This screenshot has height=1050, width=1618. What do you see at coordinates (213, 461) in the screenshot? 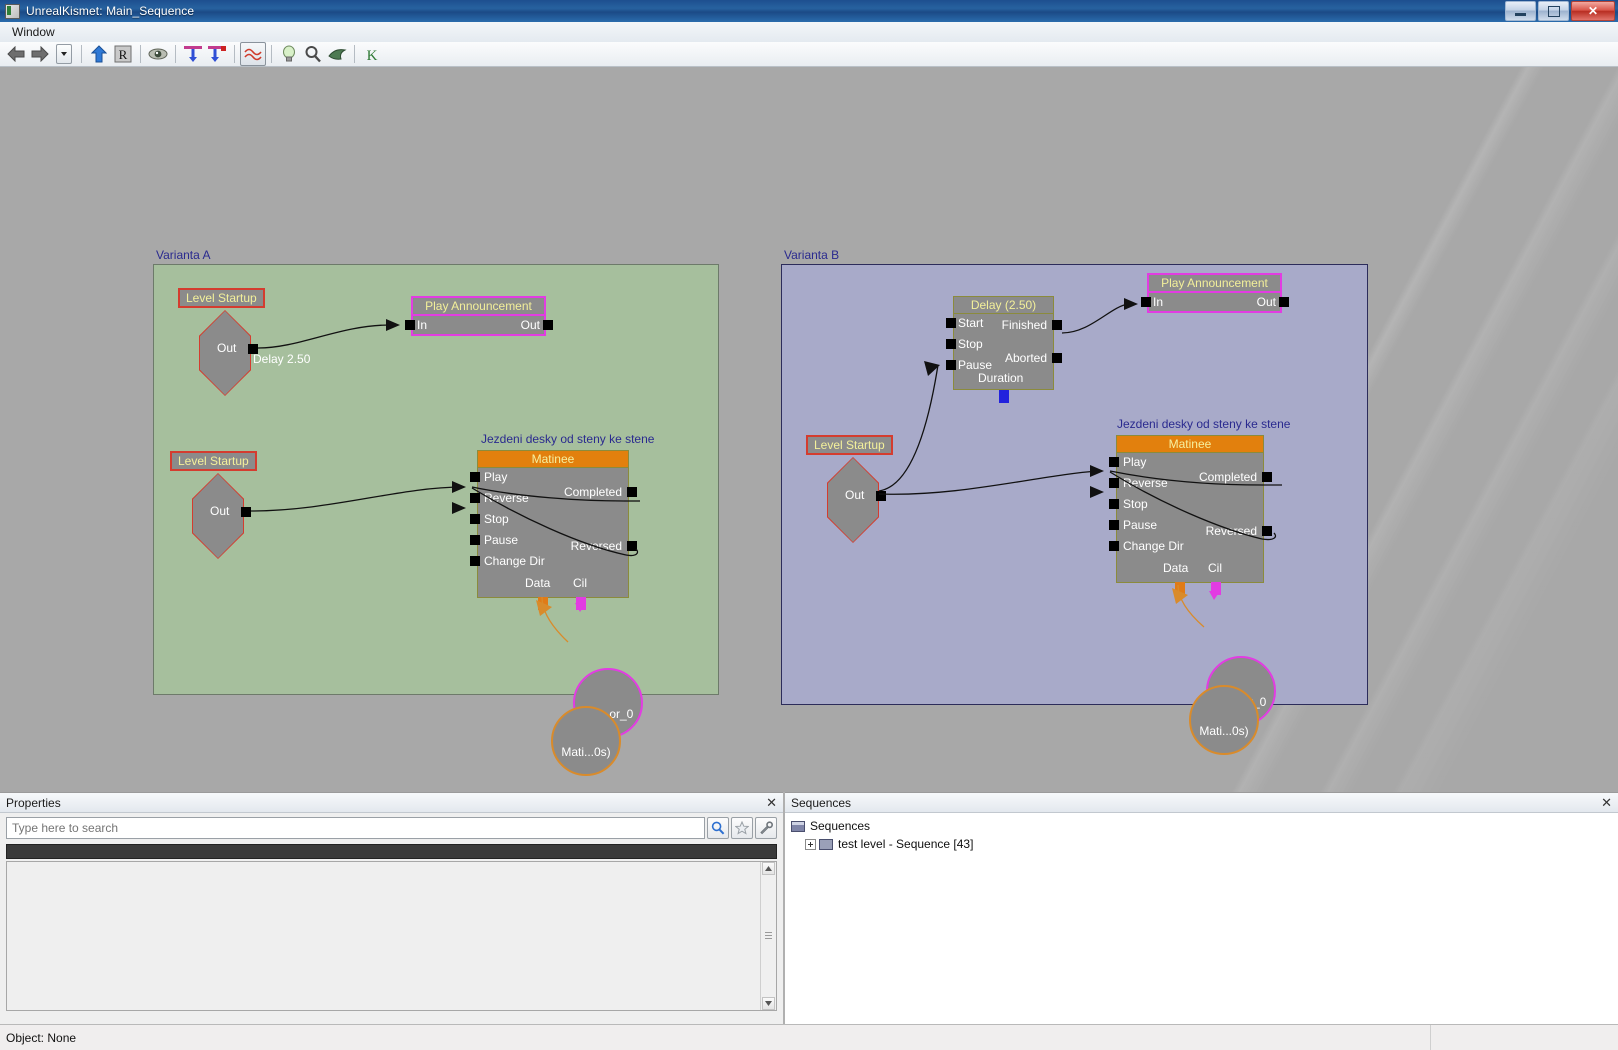
I see `node-a-level-startup-2: Level Startup` at bounding box center [213, 461].